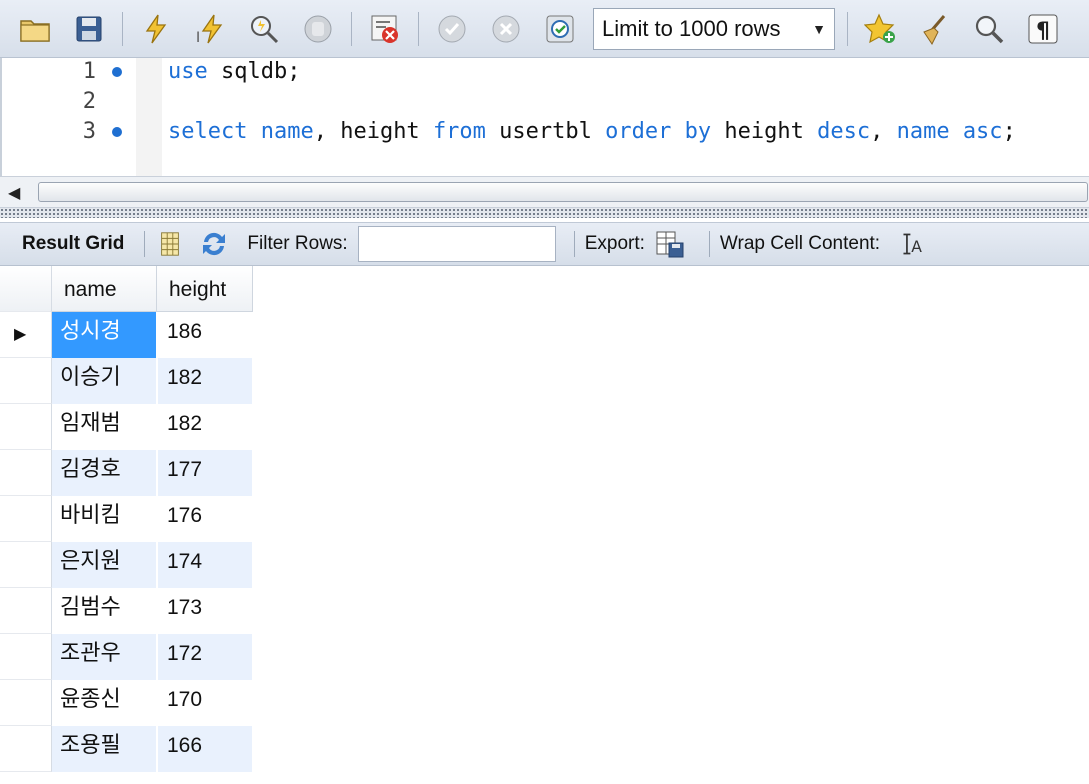 This screenshot has height=784, width=1089. What do you see at coordinates (104, 519) in the screenshot?
I see `cell-name: 바비킴` at bounding box center [104, 519].